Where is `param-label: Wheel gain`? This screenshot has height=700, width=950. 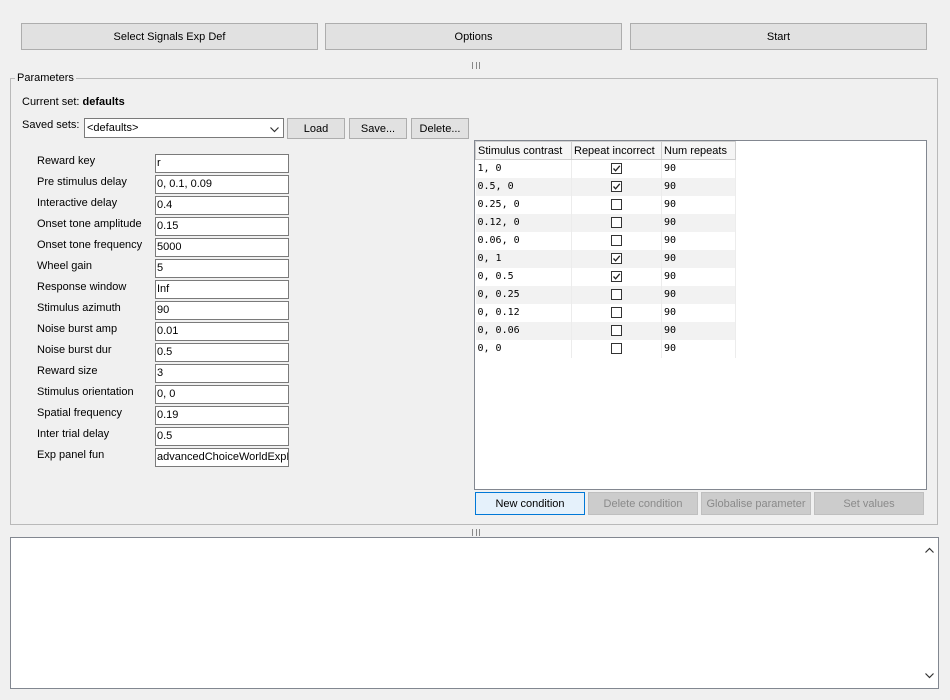
param-label: Wheel gain is located at coordinates (65, 266).